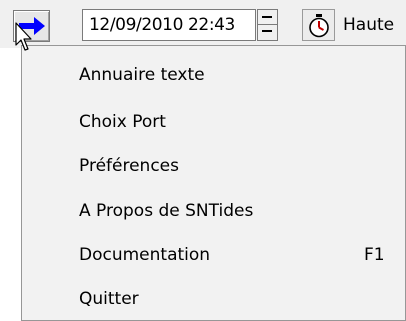 The width and height of the screenshot is (406, 321). I want to click on menu-item-preferences: Préférences, so click(213, 166).